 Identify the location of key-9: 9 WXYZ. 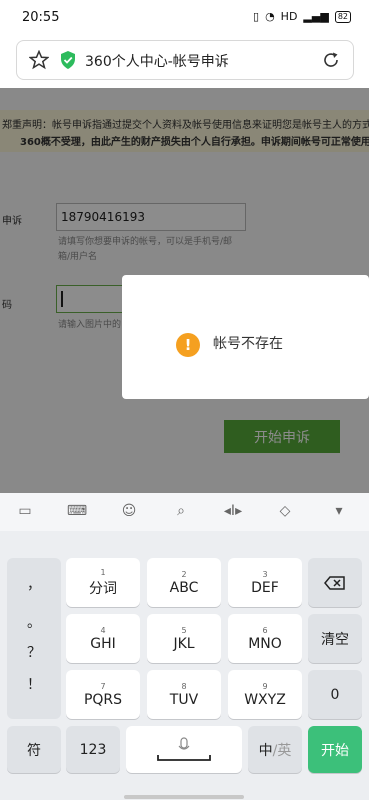
(265, 694).